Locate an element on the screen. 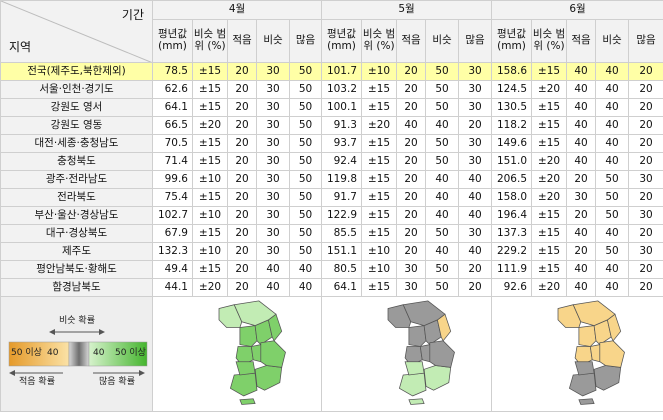 The image size is (663, 420). map-cell-april is located at coordinates (237, 354).